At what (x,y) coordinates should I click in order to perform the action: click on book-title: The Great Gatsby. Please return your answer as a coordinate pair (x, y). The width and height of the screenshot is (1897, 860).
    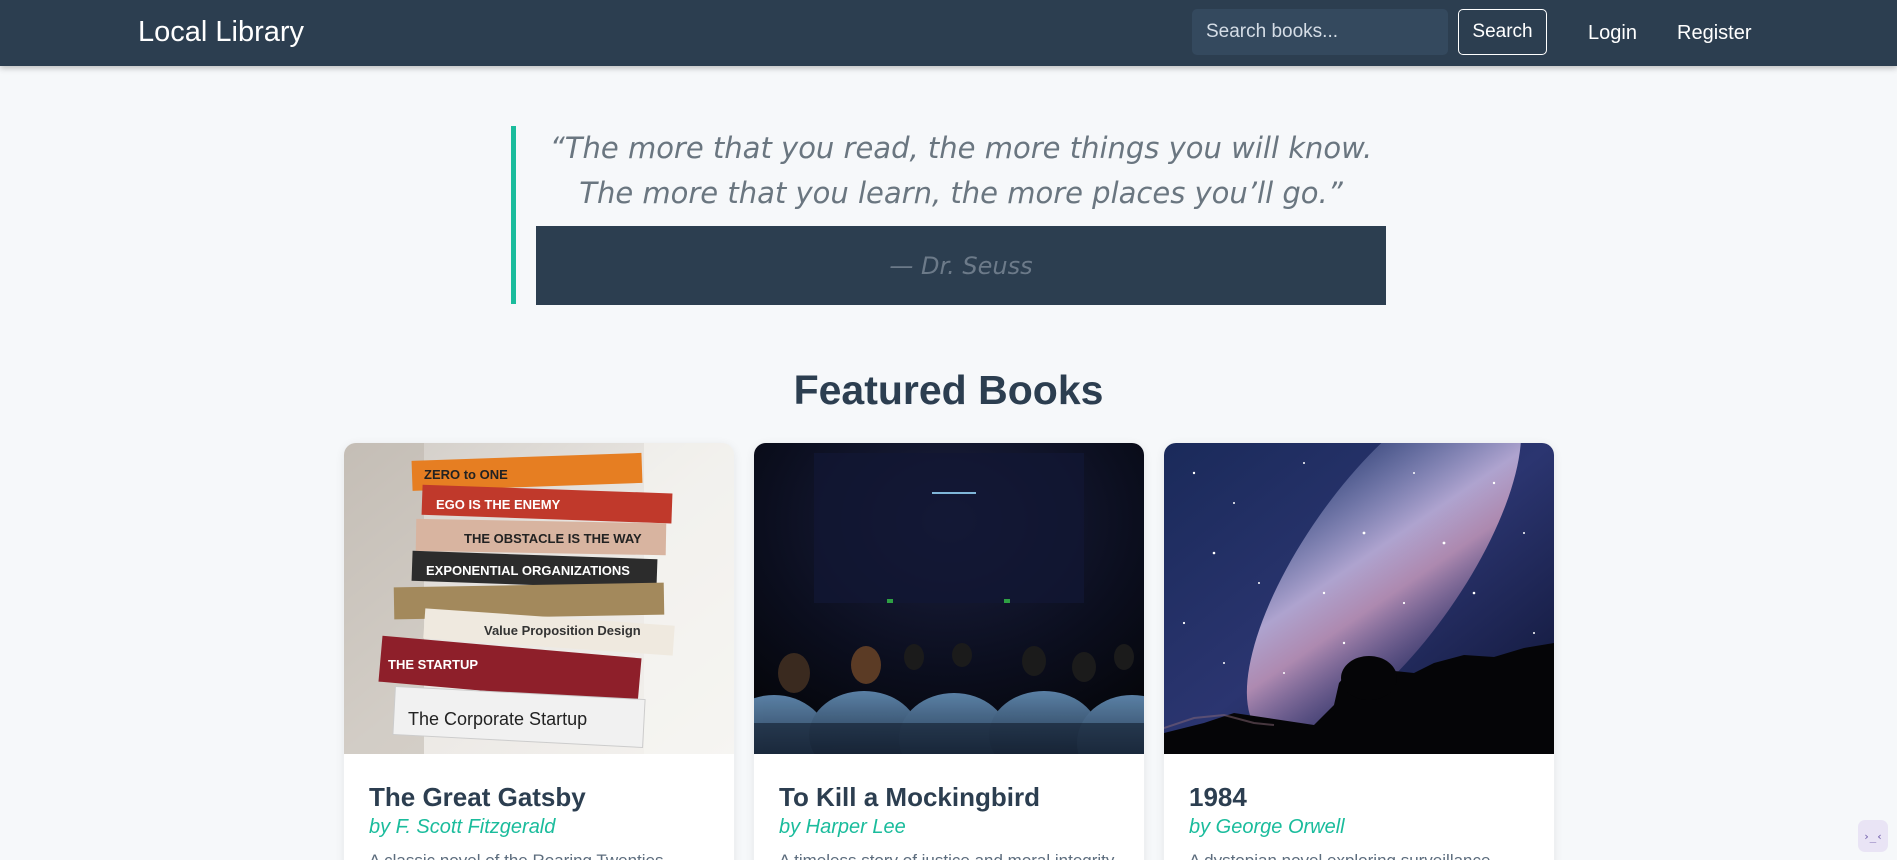
    Looking at the image, I should click on (477, 797).